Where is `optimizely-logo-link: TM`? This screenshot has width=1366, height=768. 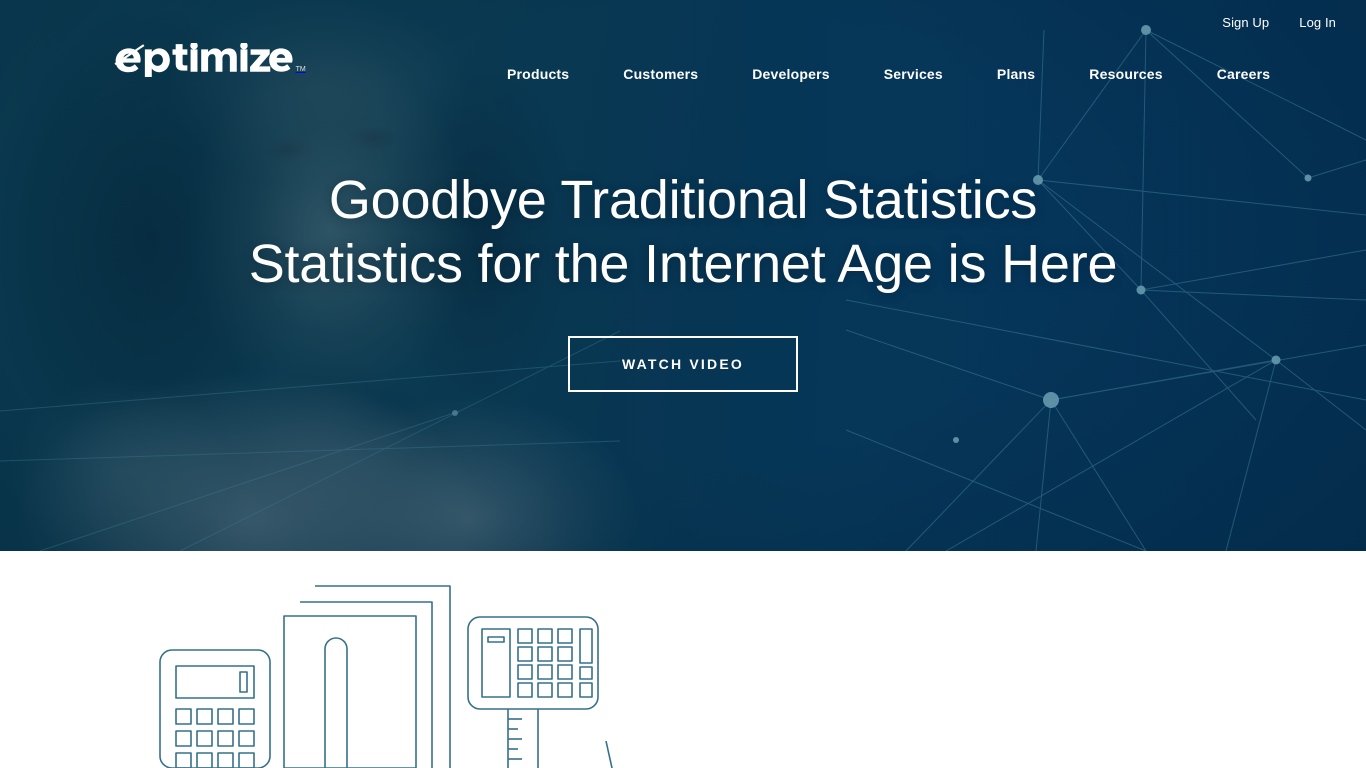
optimizely-logo-link: TM is located at coordinates (209, 60).